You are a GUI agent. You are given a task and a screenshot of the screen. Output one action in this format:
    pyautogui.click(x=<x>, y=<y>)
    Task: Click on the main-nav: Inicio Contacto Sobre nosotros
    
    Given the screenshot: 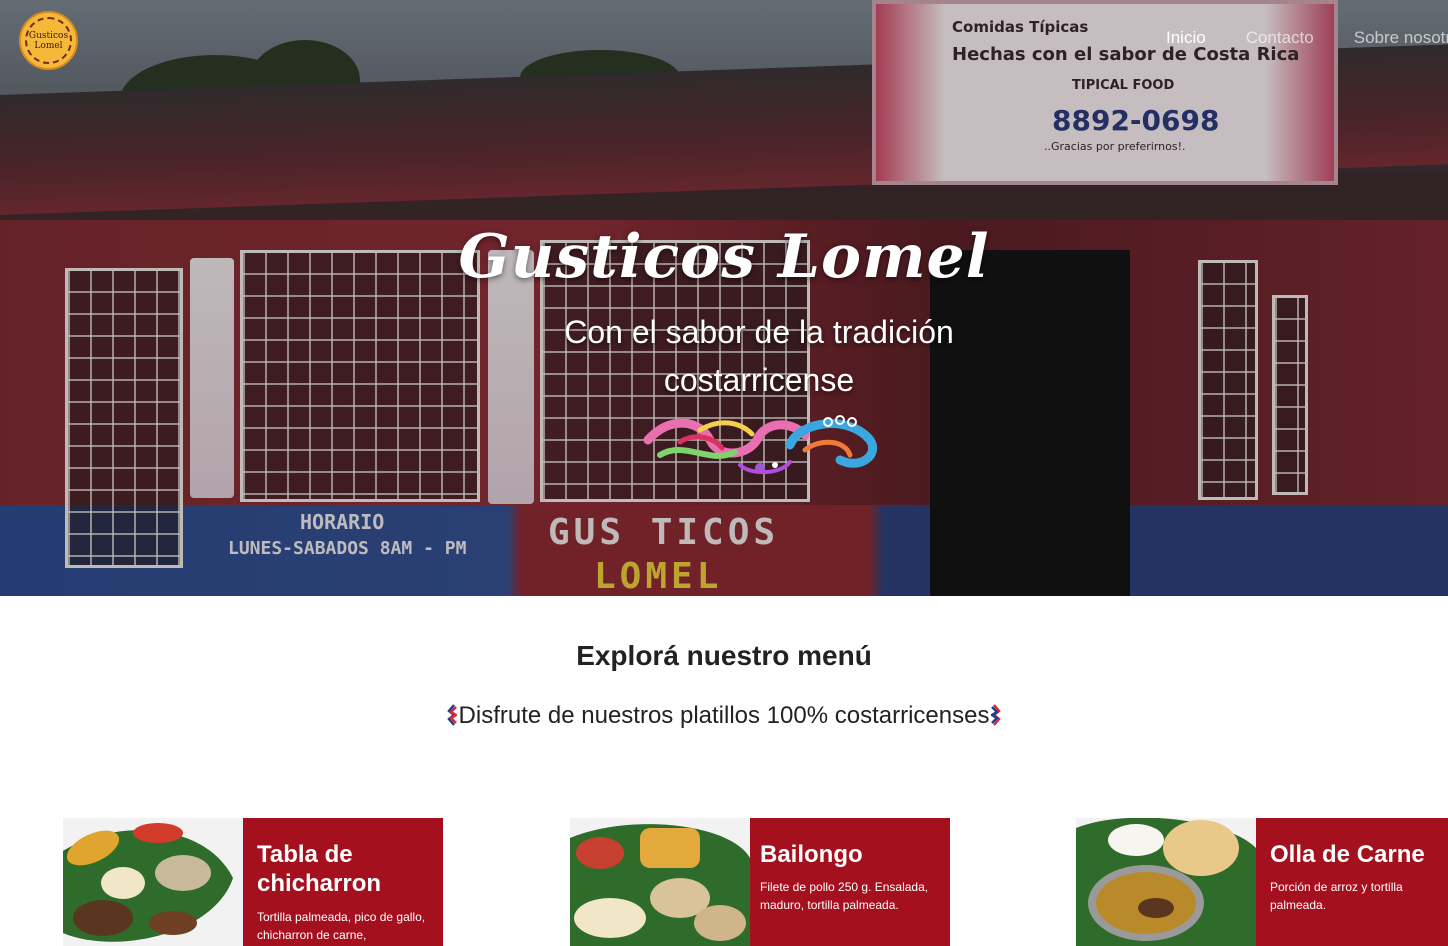 What is the action you would take?
    pyautogui.click(x=1307, y=38)
    